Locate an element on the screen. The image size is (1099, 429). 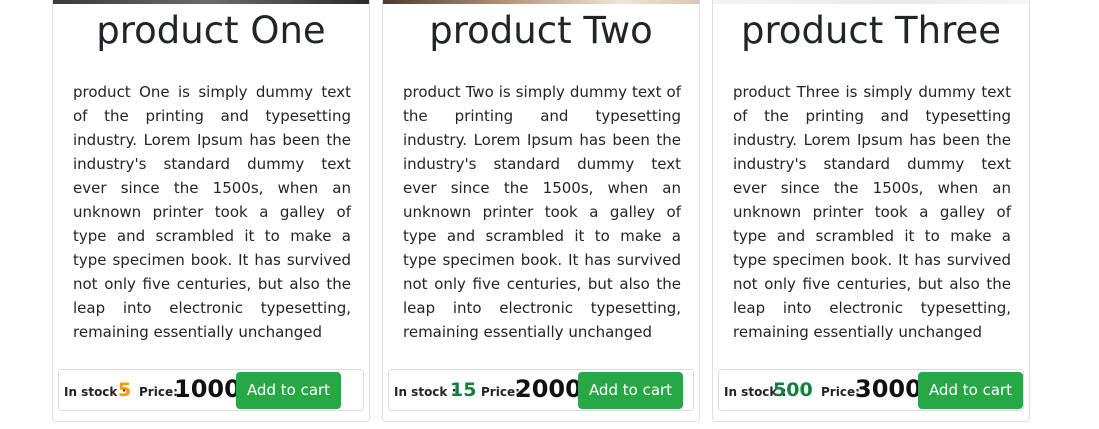
price-label: Price: is located at coordinates (158, 392).